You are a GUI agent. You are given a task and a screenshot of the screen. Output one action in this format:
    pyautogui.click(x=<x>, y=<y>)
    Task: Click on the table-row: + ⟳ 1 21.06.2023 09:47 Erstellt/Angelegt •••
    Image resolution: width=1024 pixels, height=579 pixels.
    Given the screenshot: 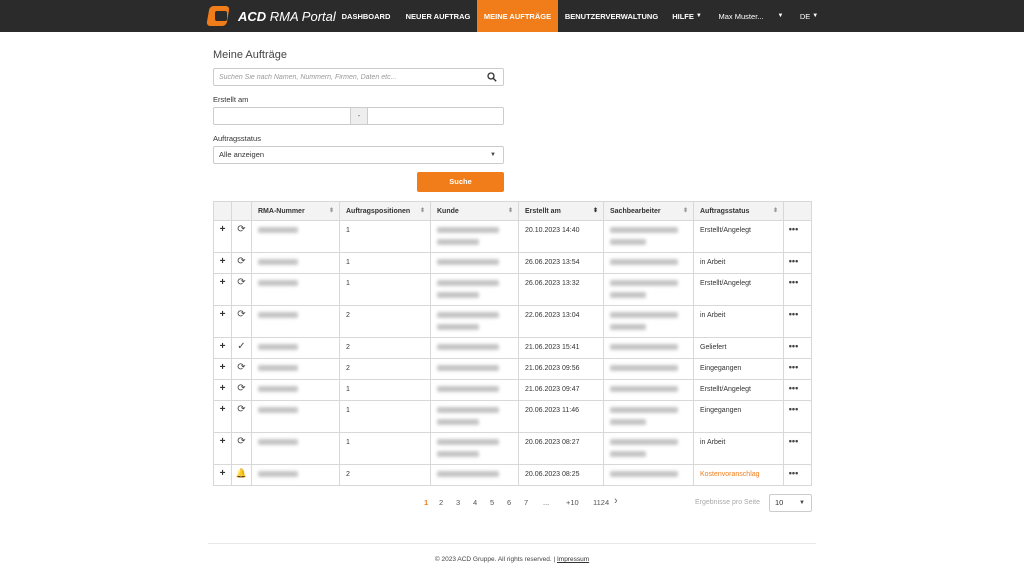 What is the action you would take?
    pyautogui.click(x=512, y=390)
    